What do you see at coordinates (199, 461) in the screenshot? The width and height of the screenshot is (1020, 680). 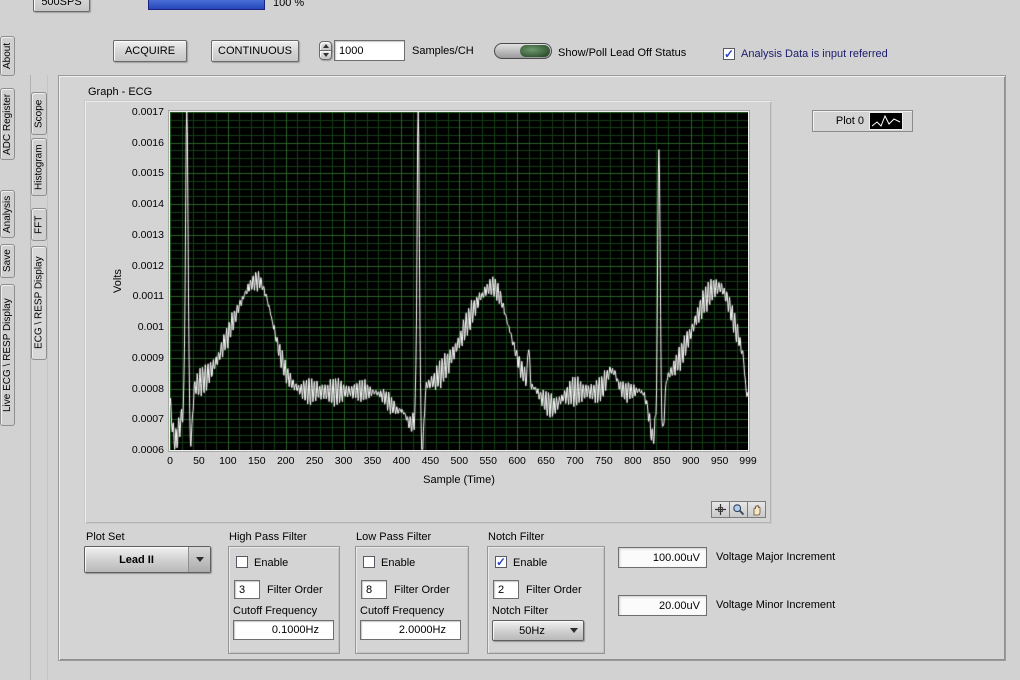 I see `x-tick-label: 50` at bounding box center [199, 461].